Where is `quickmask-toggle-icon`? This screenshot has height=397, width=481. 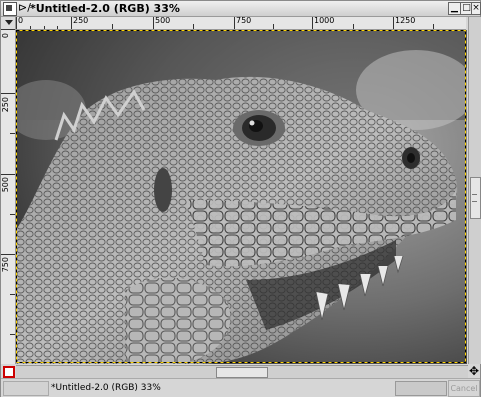 quickmask-toggle-icon is located at coordinates (9, 372).